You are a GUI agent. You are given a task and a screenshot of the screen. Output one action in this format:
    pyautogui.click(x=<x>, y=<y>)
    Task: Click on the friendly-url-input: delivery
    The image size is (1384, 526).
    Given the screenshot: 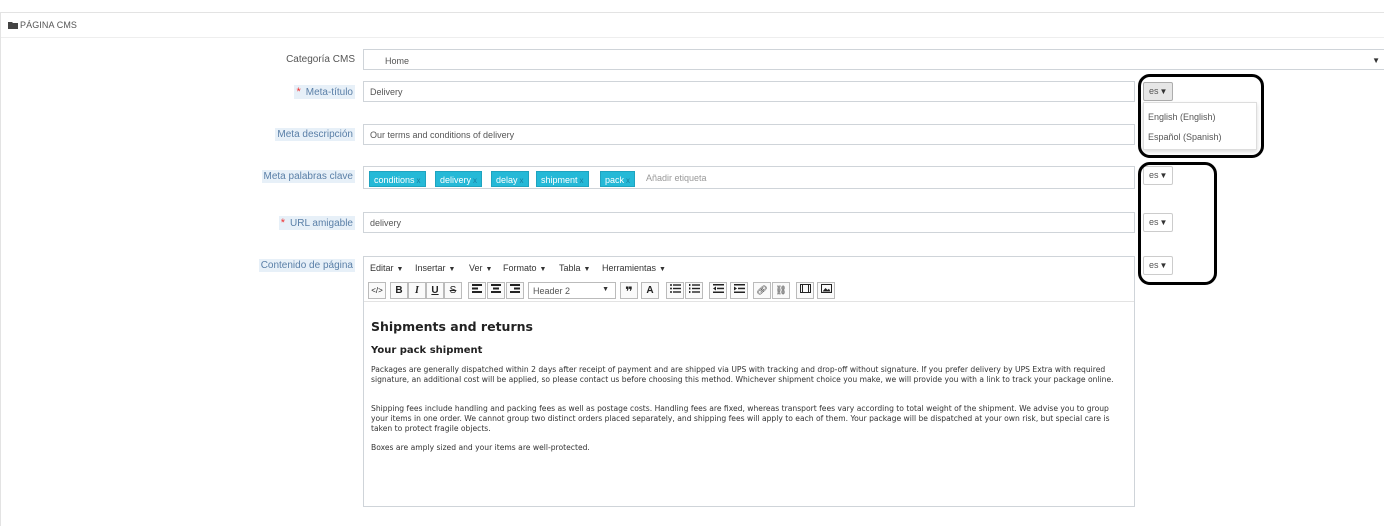 What is the action you would take?
    pyautogui.click(x=749, y=222)
    